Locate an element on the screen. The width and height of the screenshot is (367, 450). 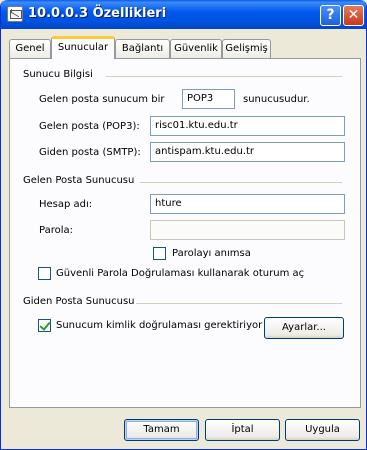
help-button: ? is located at coordinates (330, 15).